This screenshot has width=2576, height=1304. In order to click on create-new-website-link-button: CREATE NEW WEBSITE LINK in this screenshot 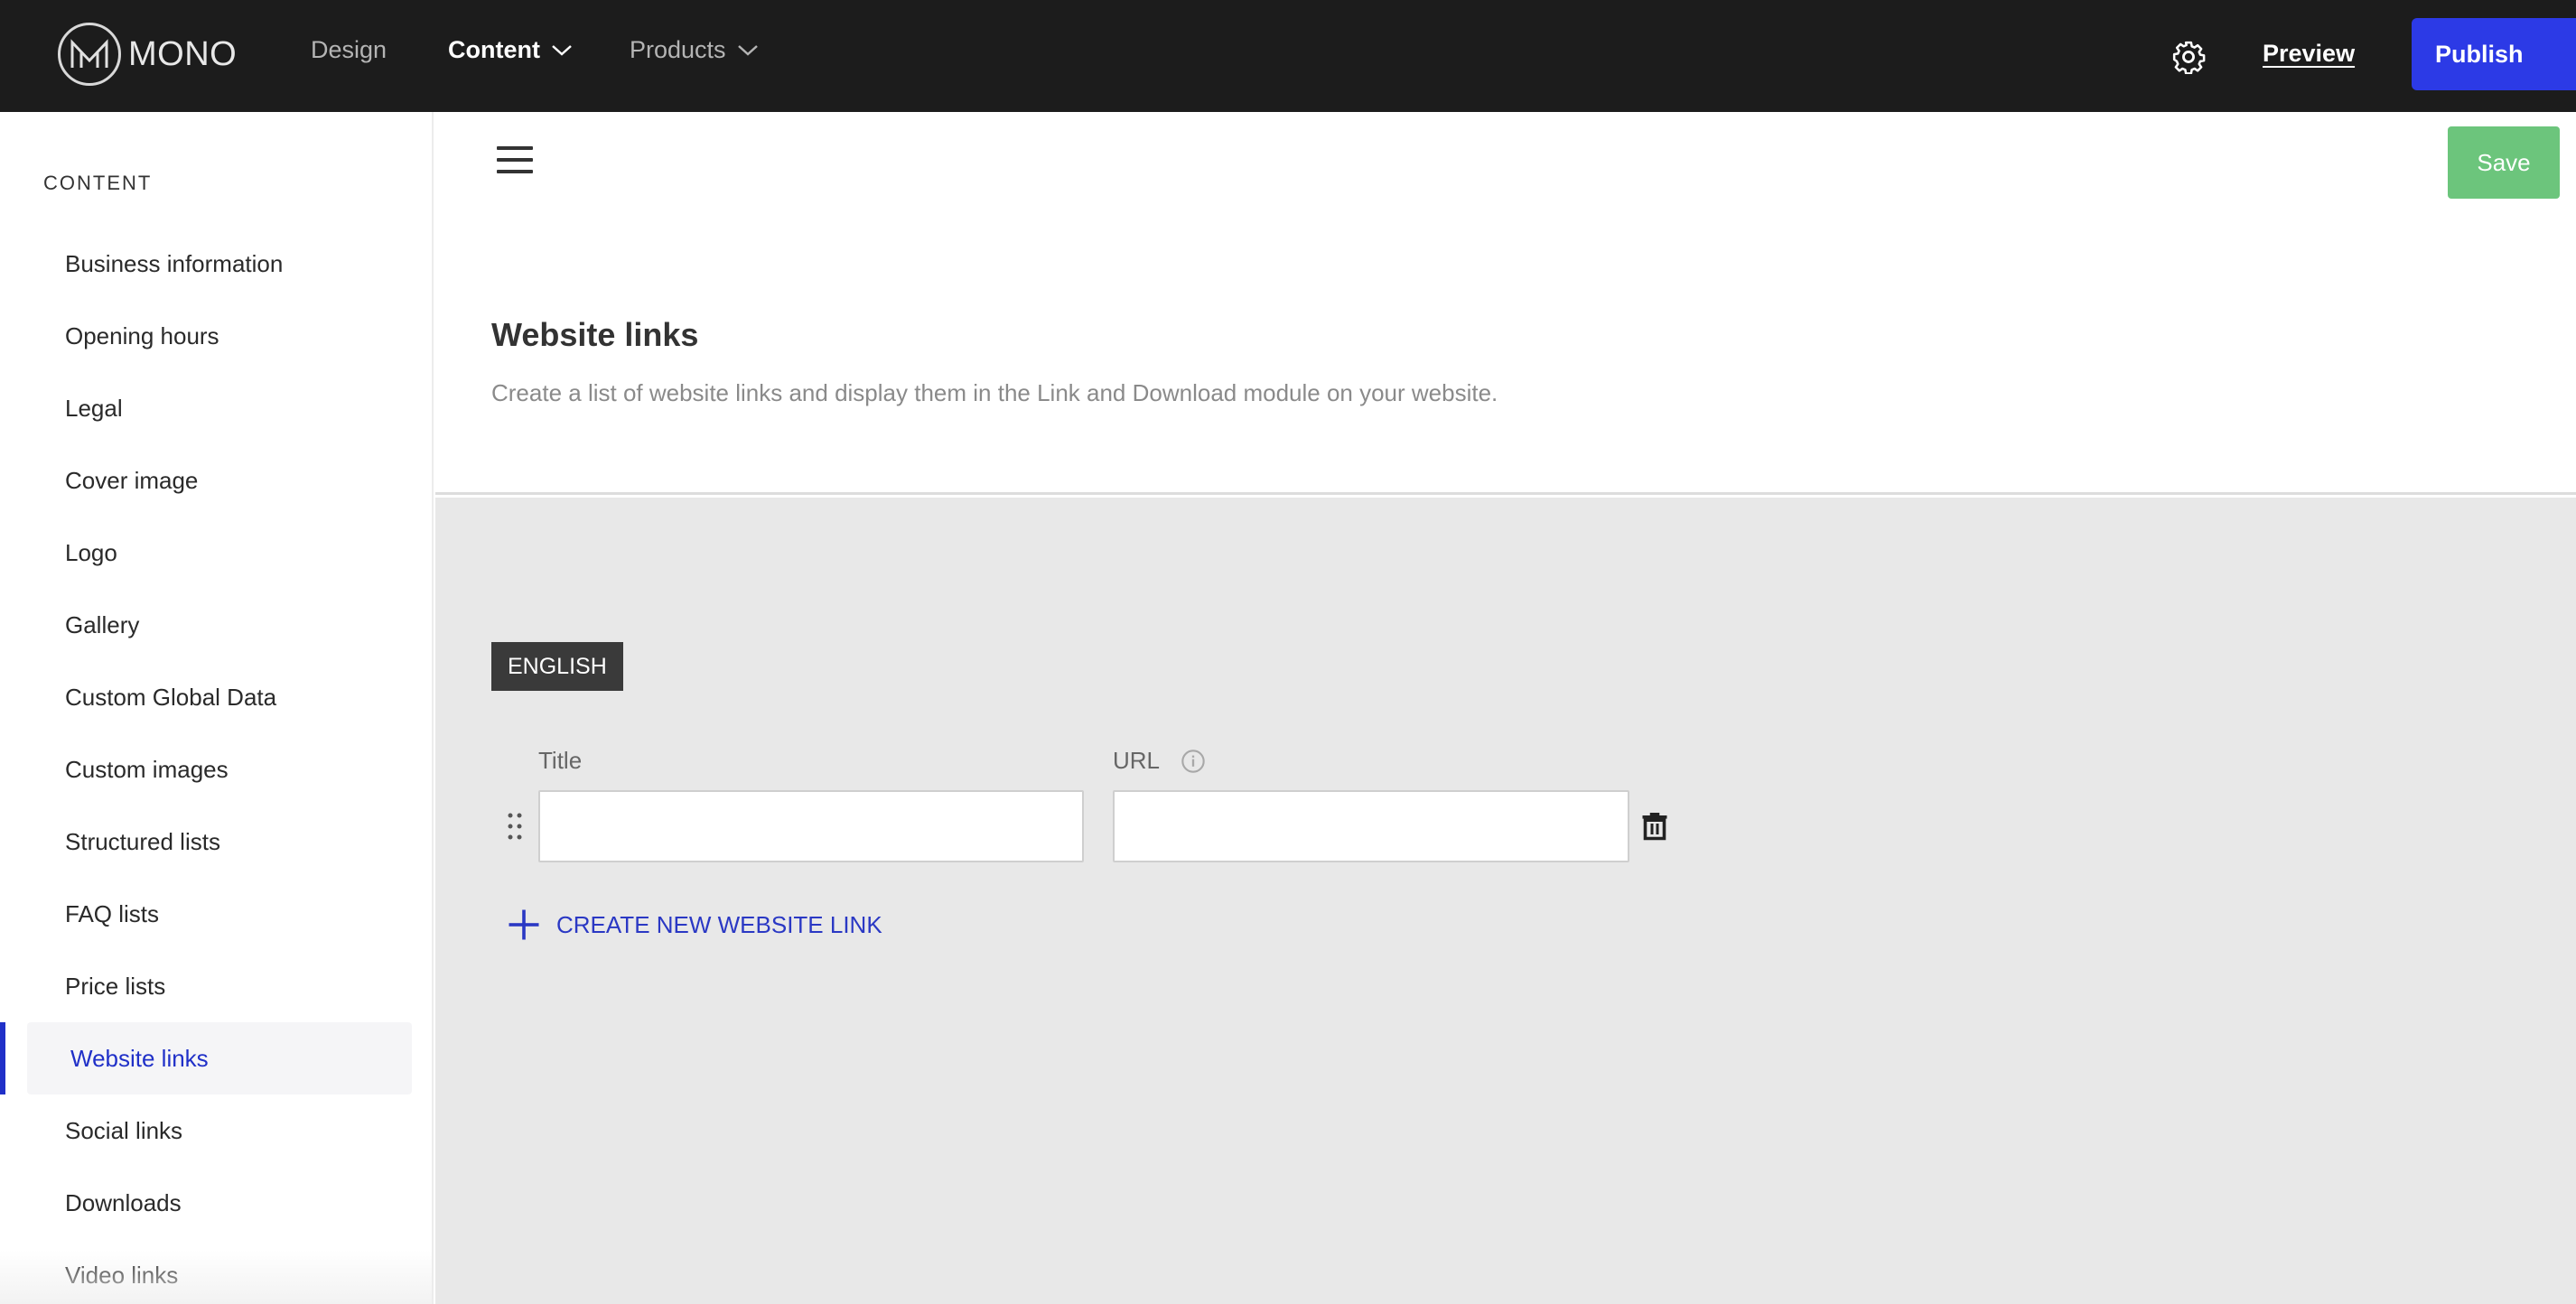, I will do `click(695, 925)`.